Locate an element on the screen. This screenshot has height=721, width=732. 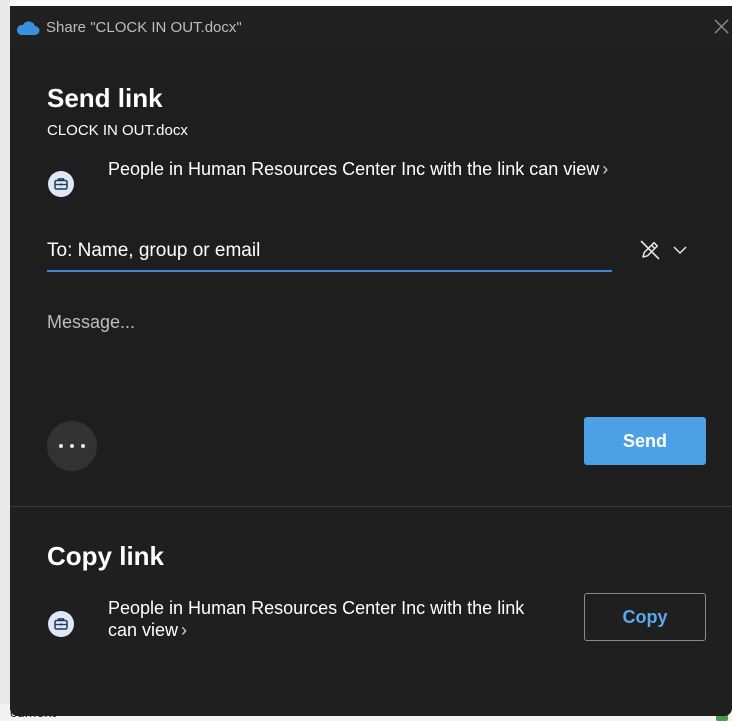
more-options-button is located at coordinates (72, 446).